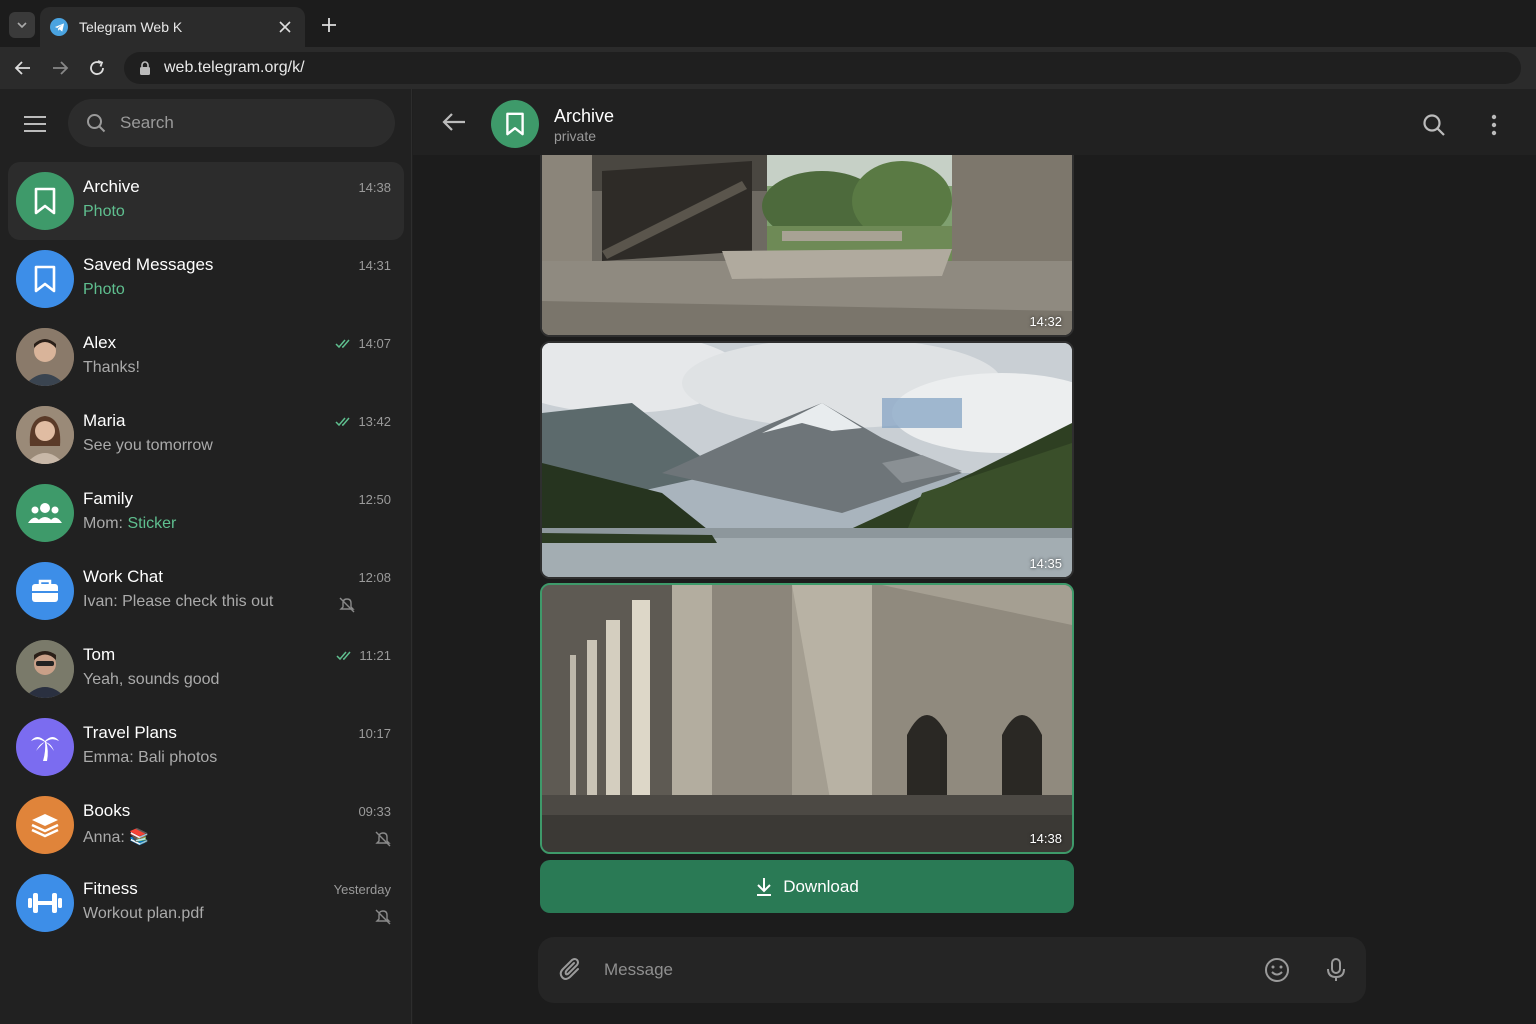 Image resolution: width=1536 pixels, height=1024 pixels. I want to click on palm-tree-icon, so click(45, 749).